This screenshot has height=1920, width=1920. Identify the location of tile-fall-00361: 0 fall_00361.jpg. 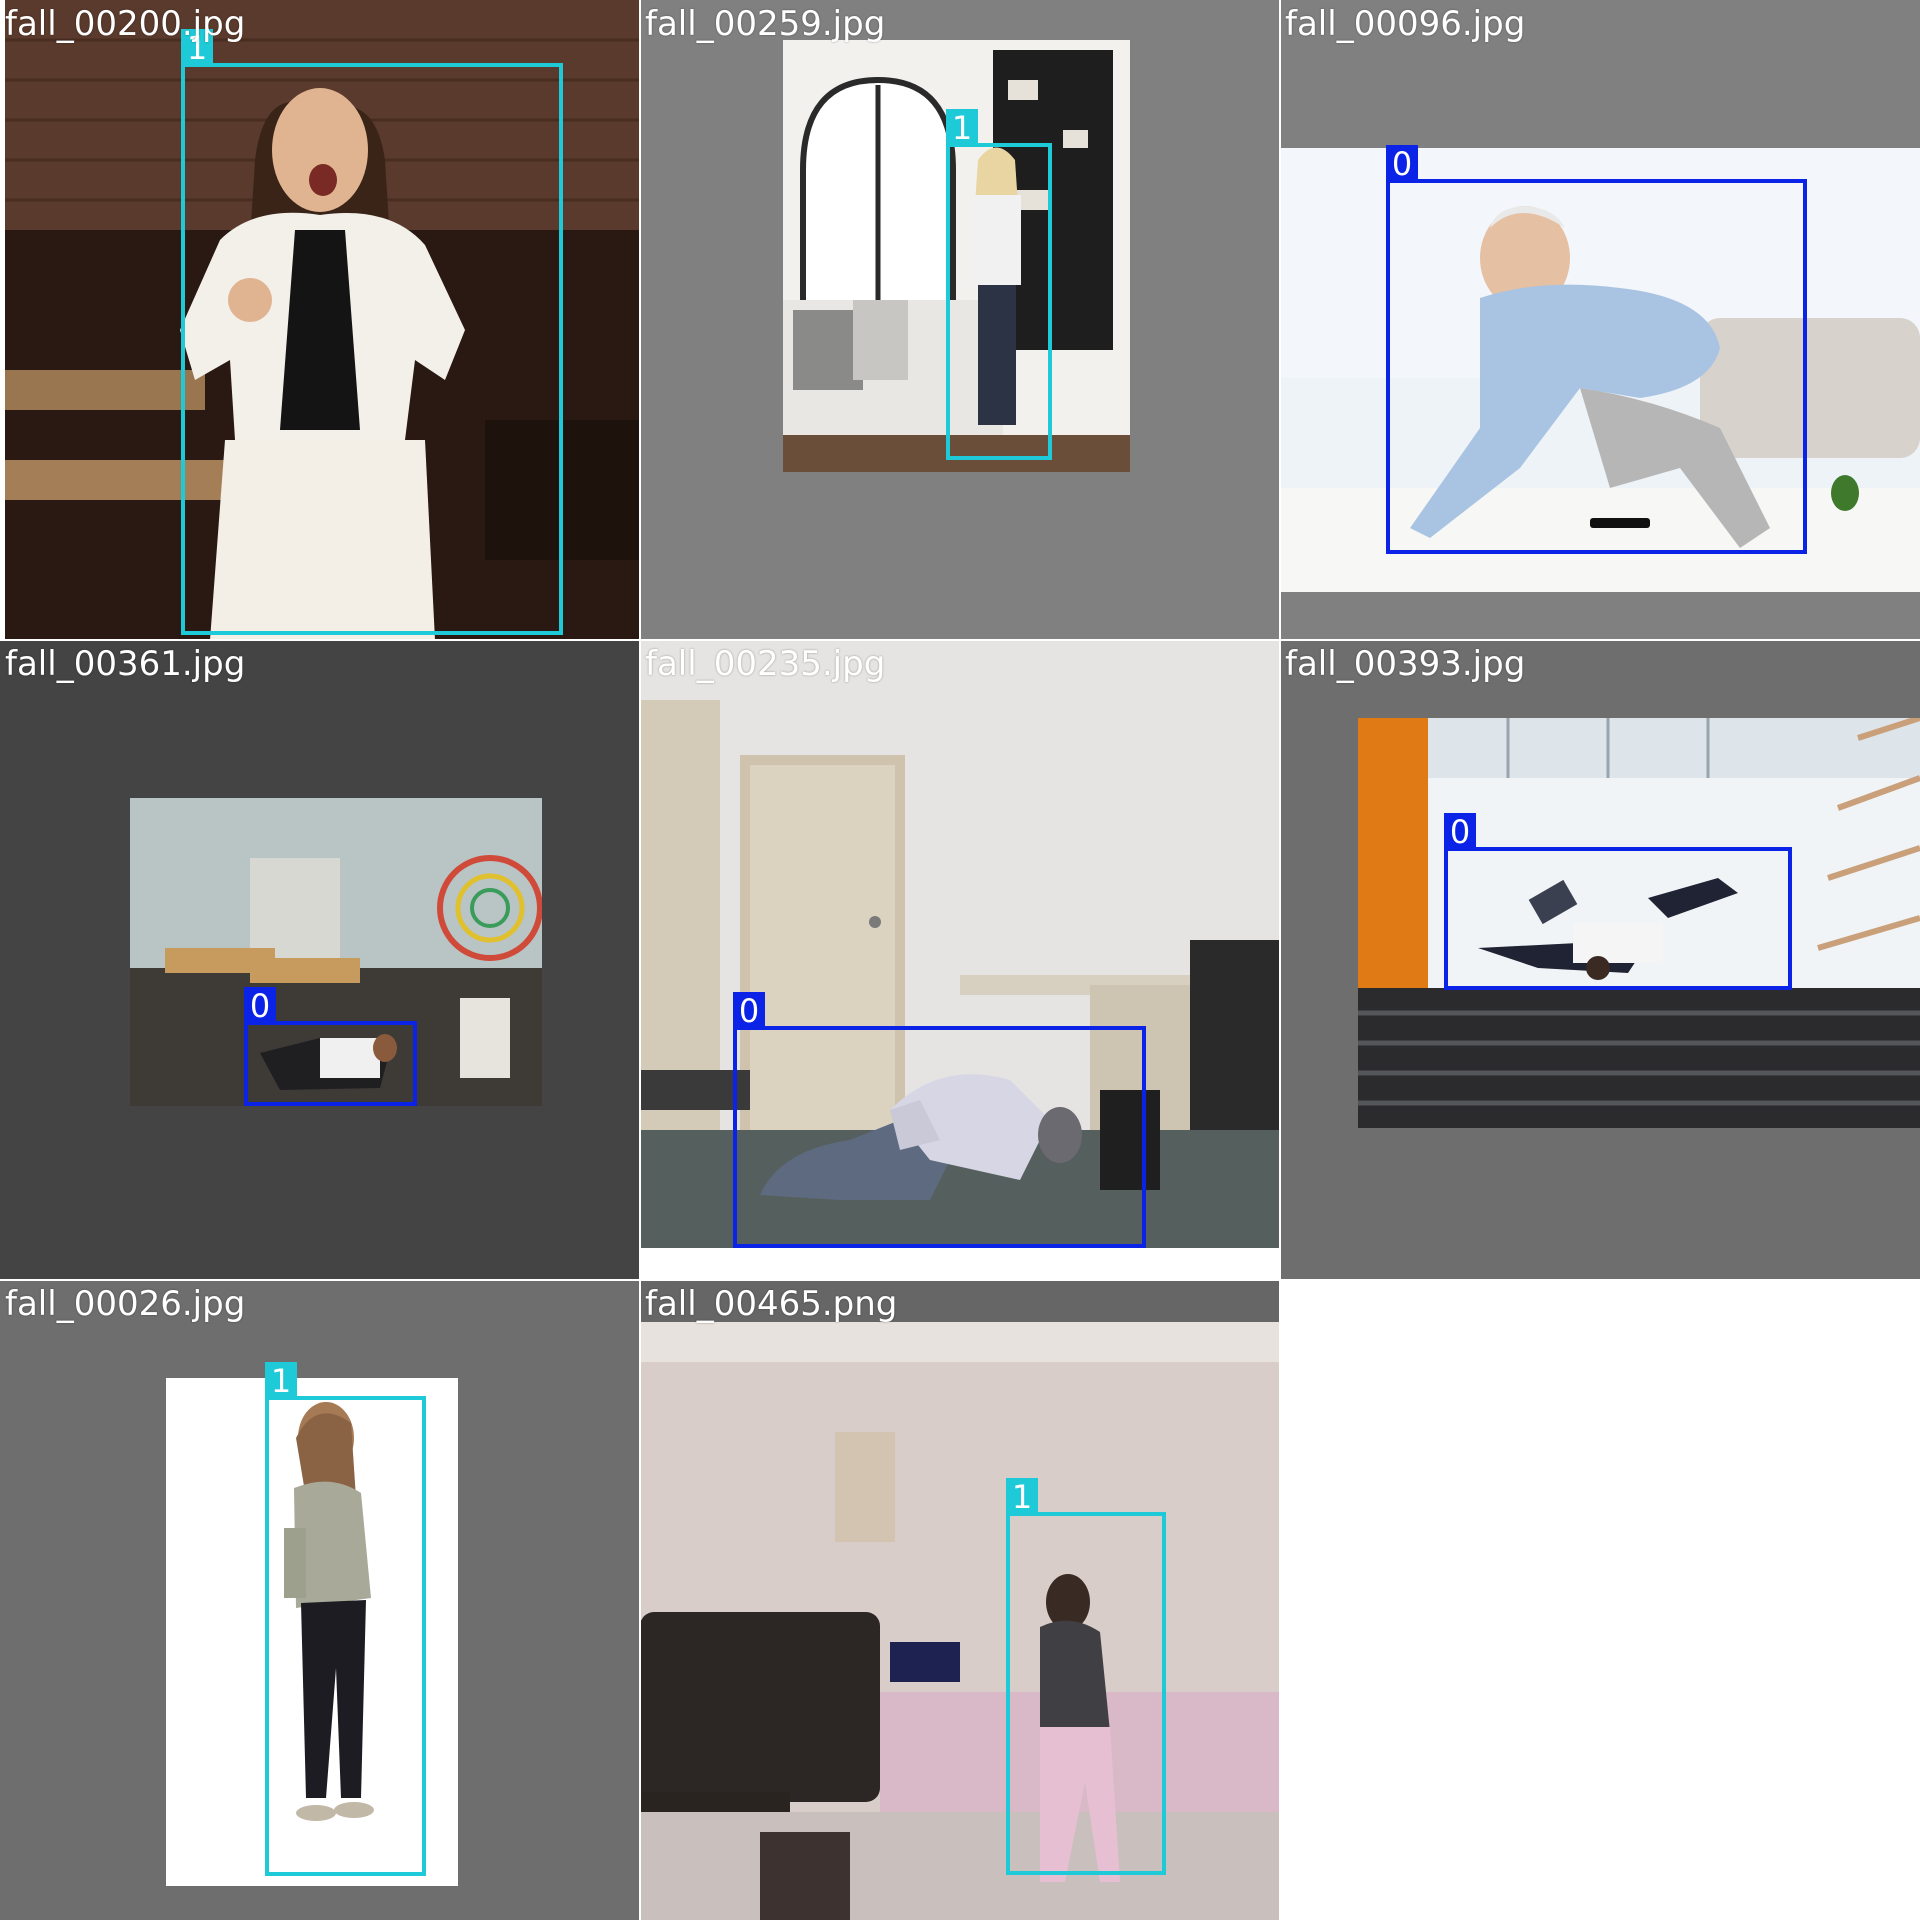
(320, 960).